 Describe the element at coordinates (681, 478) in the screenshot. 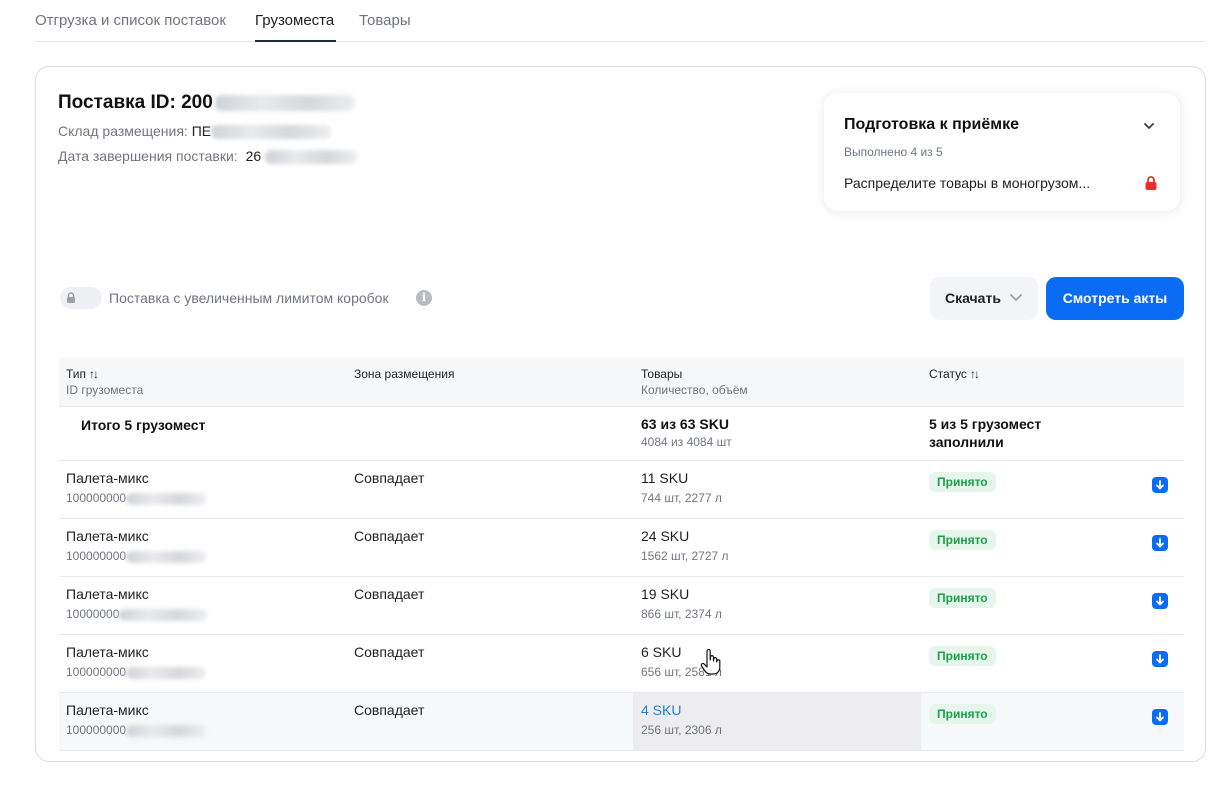

I see `sku-link: 11 SKU` at that location.